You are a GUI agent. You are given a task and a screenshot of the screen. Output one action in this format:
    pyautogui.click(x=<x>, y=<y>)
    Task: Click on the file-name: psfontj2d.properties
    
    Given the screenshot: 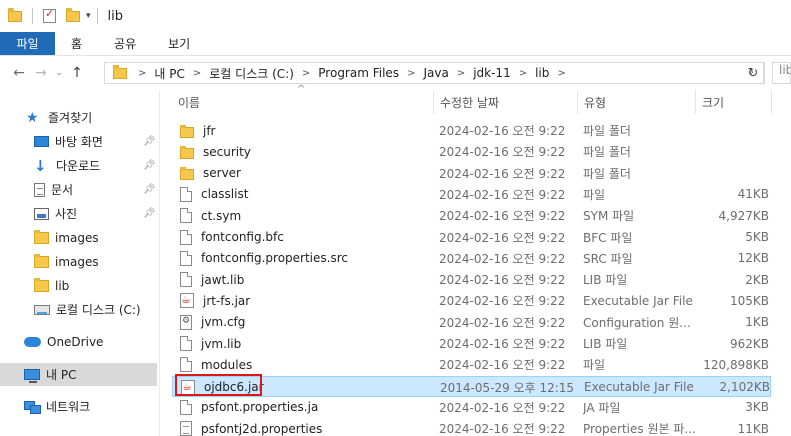 What is the action you would take?
    pyautogui.click(x=262, y=428)
    